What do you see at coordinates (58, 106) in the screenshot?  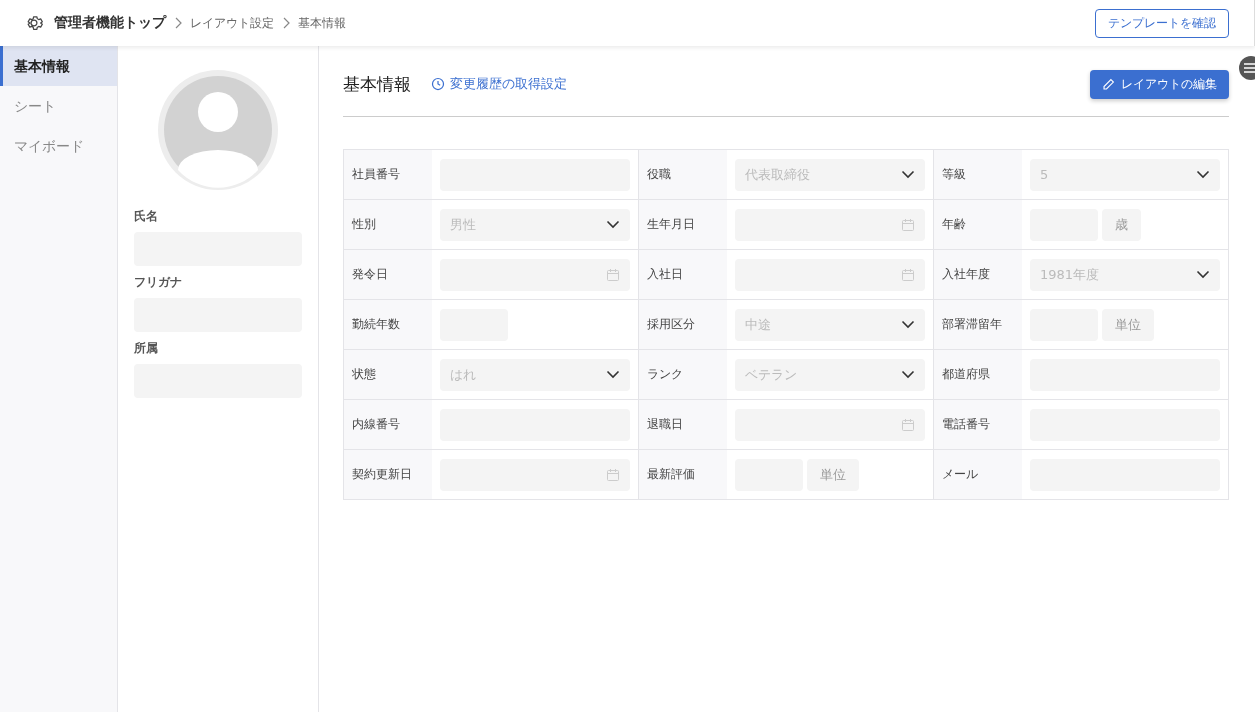 I see `sidebar-item: シート` at bounding box center [58, 106].